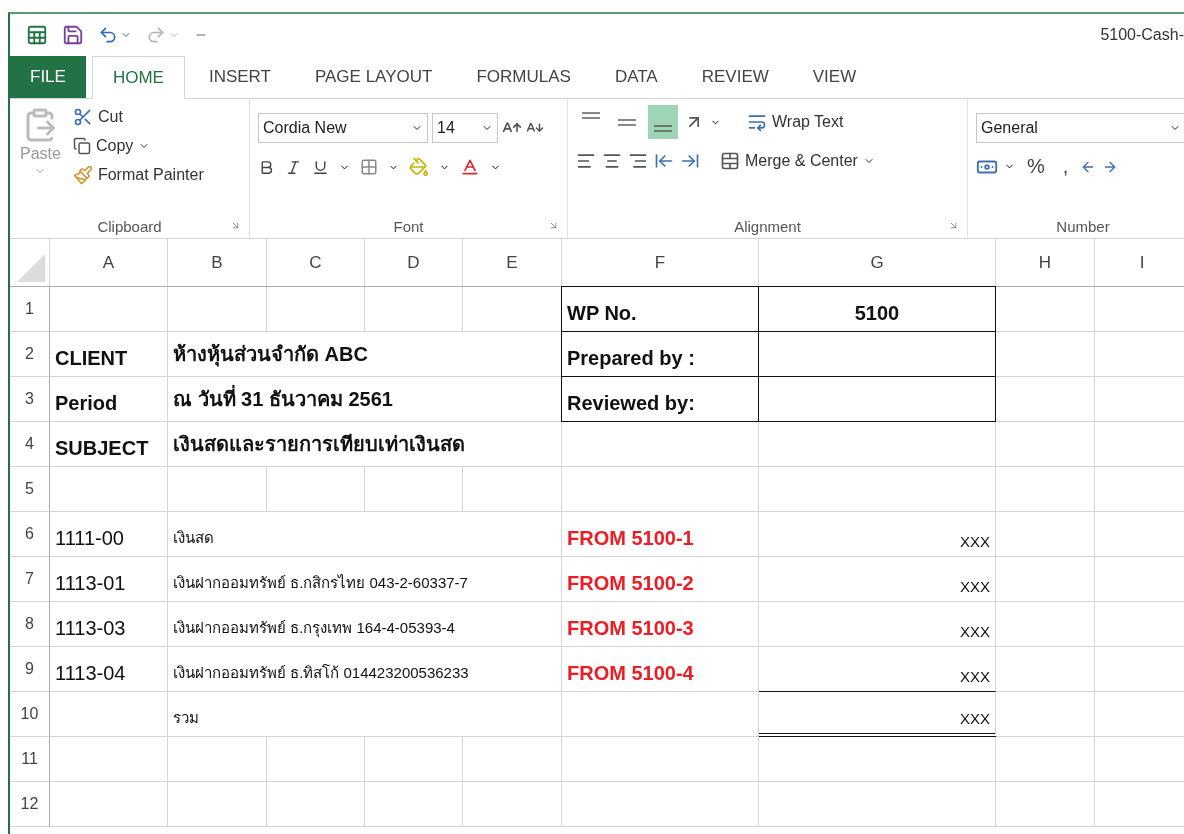 The image size is (1184, 834). Describe the element at coordinates (414, 262) in the screenshot. I see `column-header: D` at that location.